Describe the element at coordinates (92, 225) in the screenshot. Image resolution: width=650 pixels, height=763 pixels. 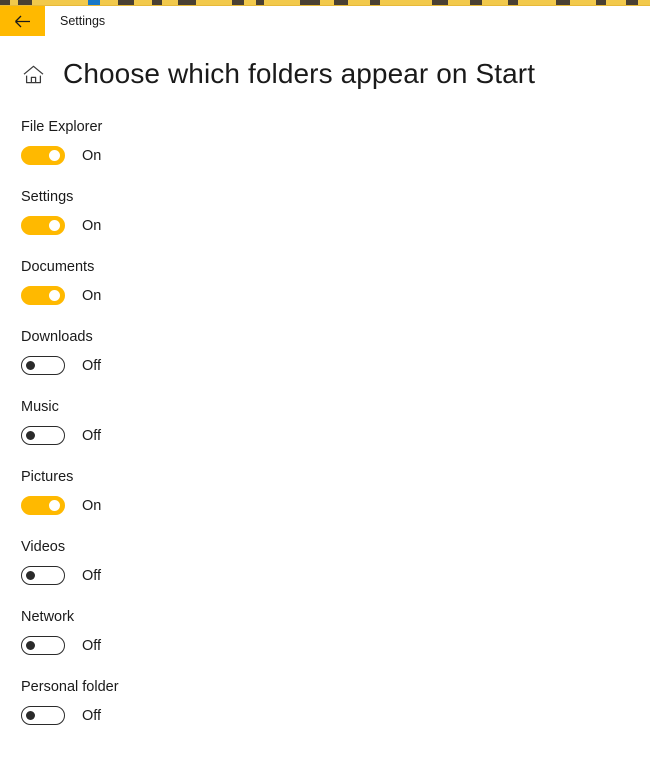
I see `toggle-state-settings: On` at that location.